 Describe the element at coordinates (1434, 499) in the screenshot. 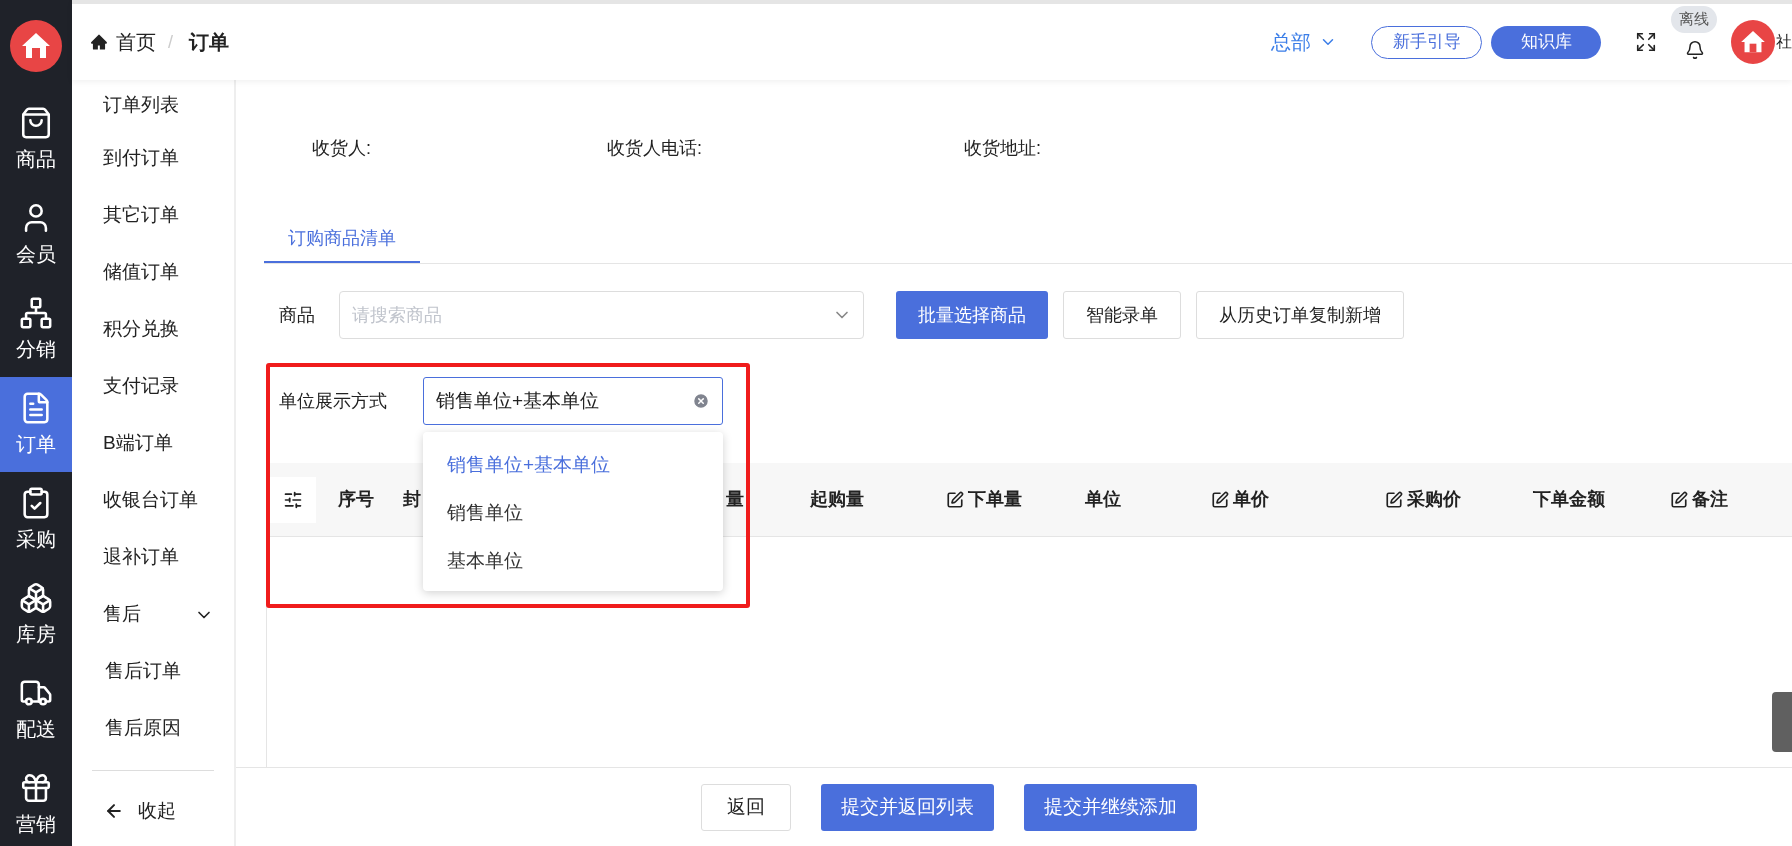

I see `column-header: 采购价` at that location.